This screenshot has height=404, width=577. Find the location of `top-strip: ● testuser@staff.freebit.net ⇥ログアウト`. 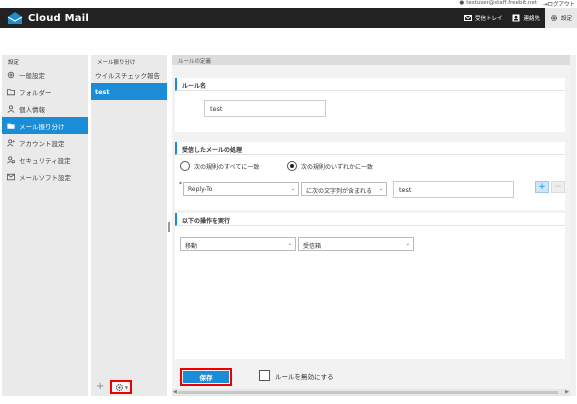

top-strip: ● testuser@staff.freebit.net ⇥ログアウト is located at coordinates (288, 4).